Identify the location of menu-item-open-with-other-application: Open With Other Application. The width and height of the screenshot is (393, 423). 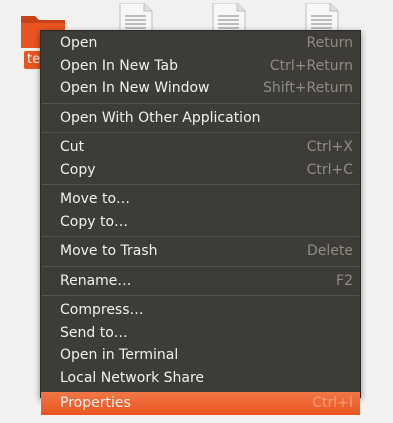
(200, 118).